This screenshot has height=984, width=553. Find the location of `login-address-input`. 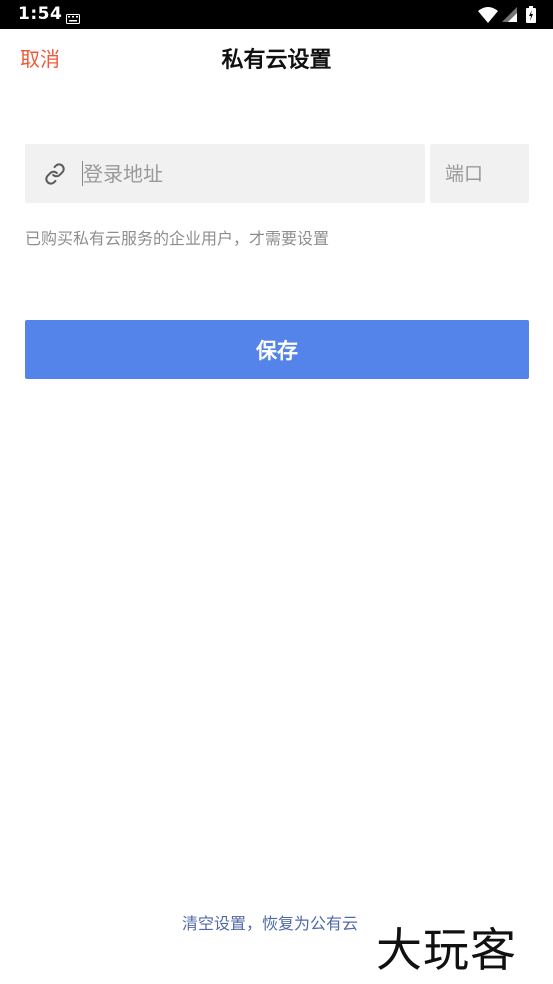

login-address-input is located at coordinates (248, 173).